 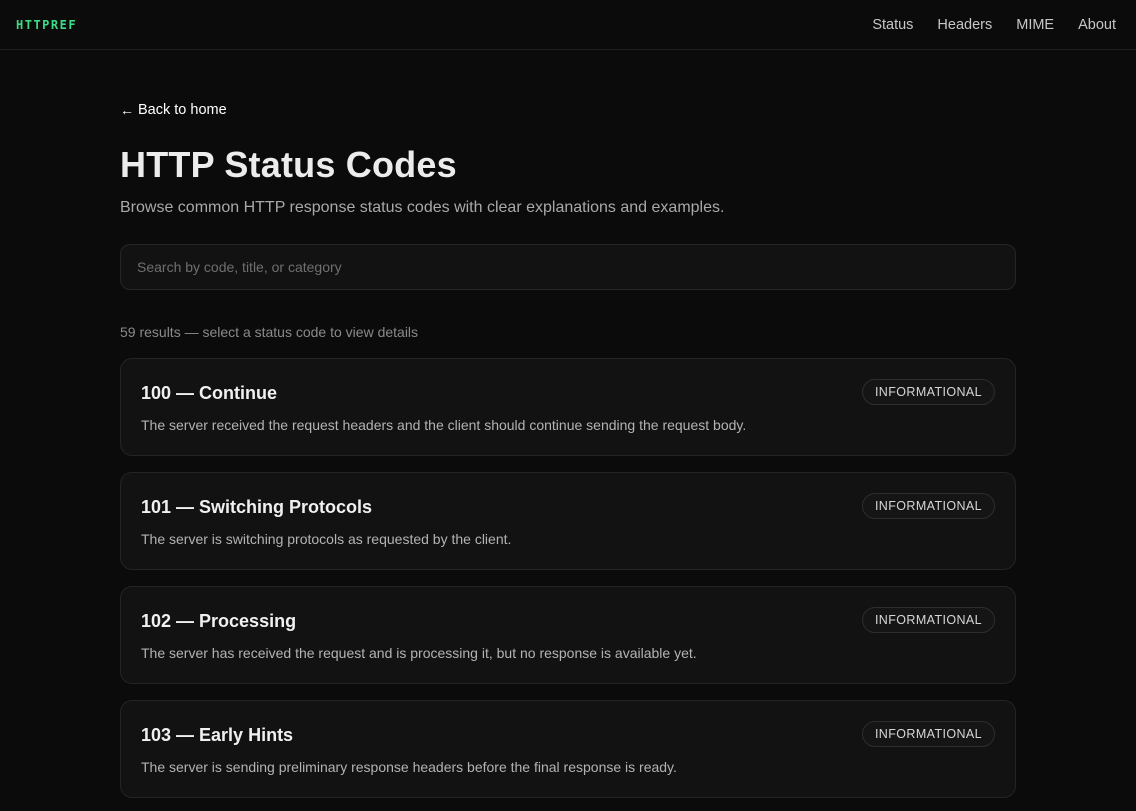 I want to click on status-card-title: 102 — Processing, so click(x=219, y=621).